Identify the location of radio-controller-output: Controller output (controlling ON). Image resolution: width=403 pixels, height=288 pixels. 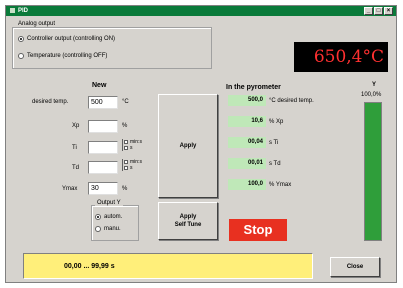
(66, 39).